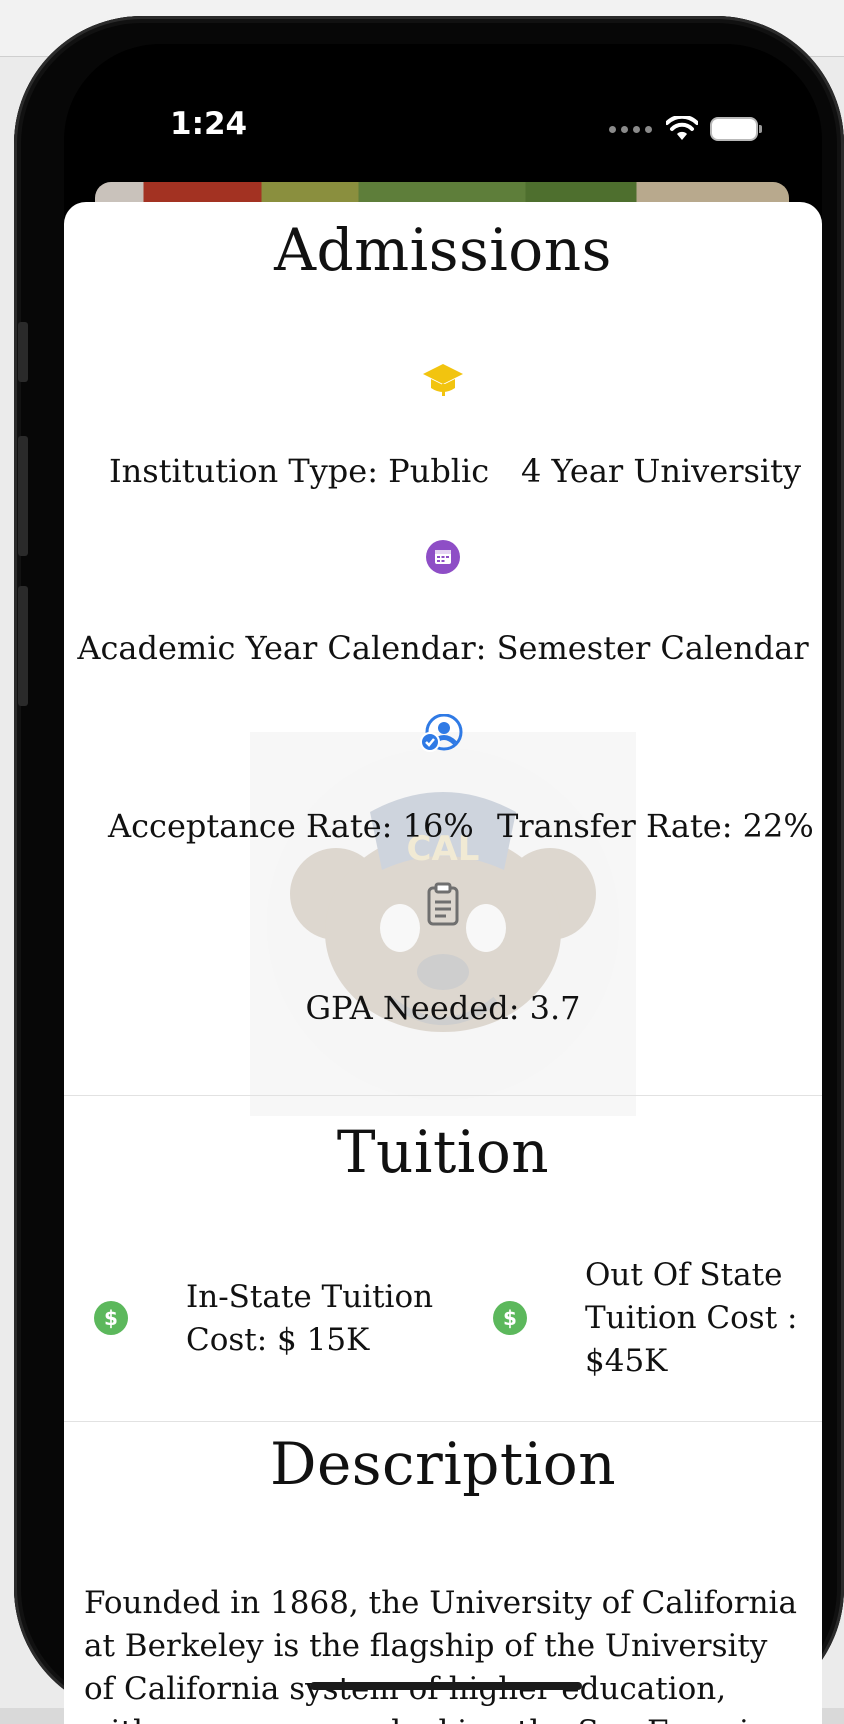 The image size is (844, 1724). I want to click on acceptance-rate: Acceptance Rate: 16%, so click(291, 826).